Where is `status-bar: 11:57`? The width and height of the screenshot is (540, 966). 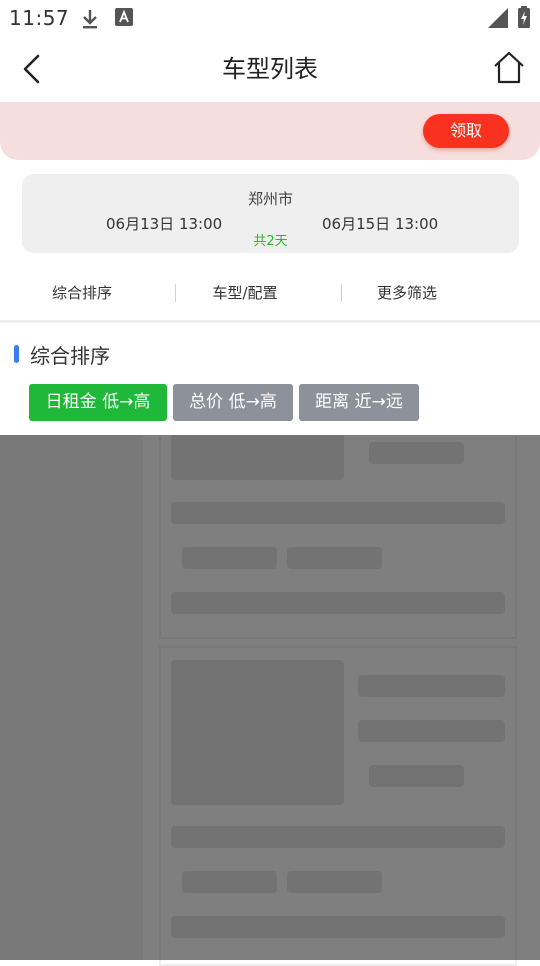
status-bar: 11:57 is located at coordinates (270, 18).